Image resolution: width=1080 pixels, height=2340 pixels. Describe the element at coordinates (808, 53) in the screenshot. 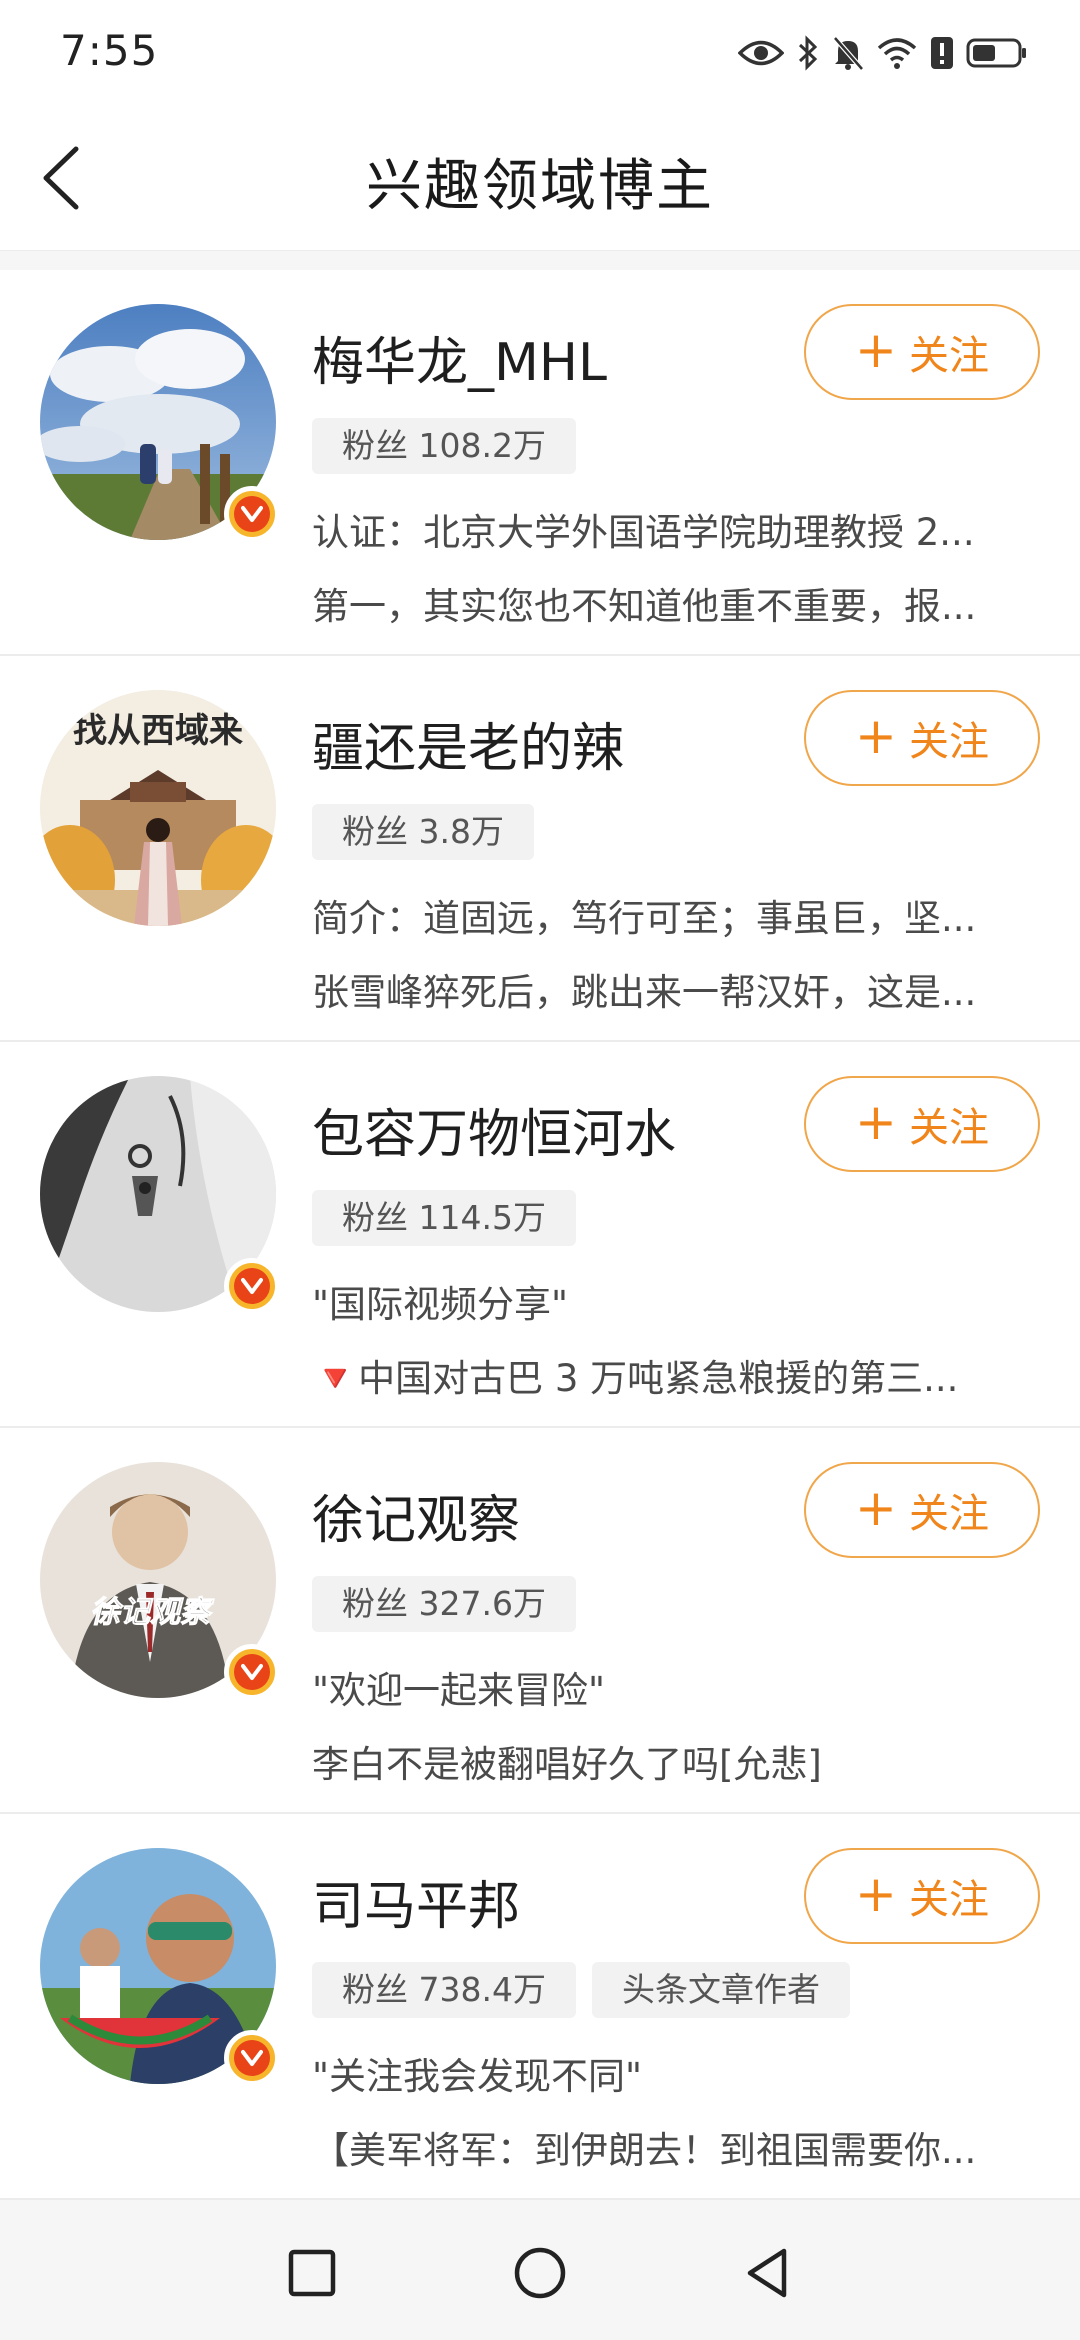

I see `bluetooth-icon` at that location.